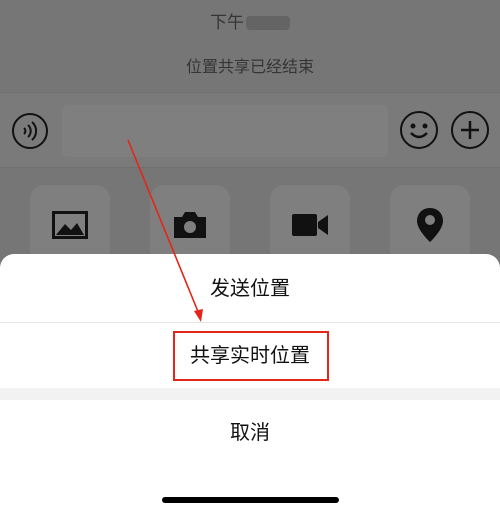 Image resolution: width=500 pixels, height=514 pixels. I want to click on send-location-option: 发送位置, so click(250, 288).